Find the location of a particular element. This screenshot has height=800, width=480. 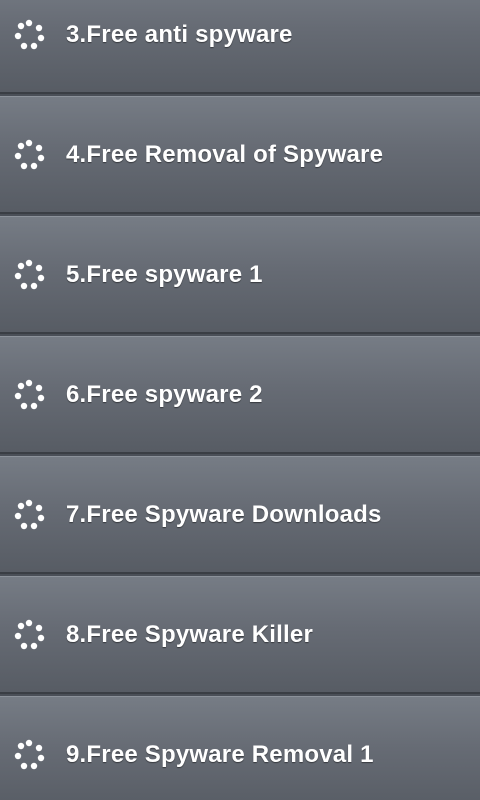

list-item-3: 3.Free anti spyware is located at coordinates (240, 47).